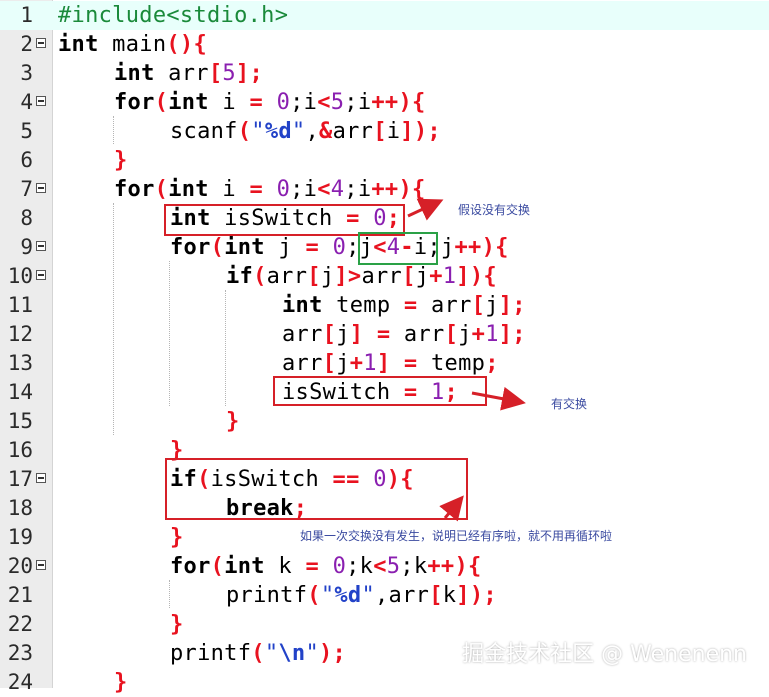  What do you see at coordinates (26, 189) in the screenshot?
I see `line-number: 7` at bounding box center [26, 189].